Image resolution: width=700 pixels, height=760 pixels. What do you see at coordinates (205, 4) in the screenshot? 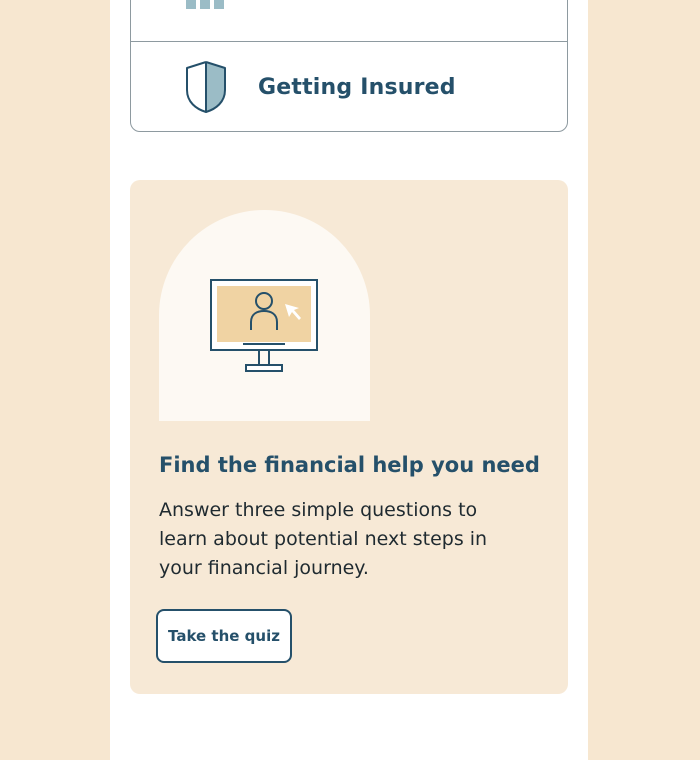
I see `bar-chart-icon` at bounding box center [205, 4].